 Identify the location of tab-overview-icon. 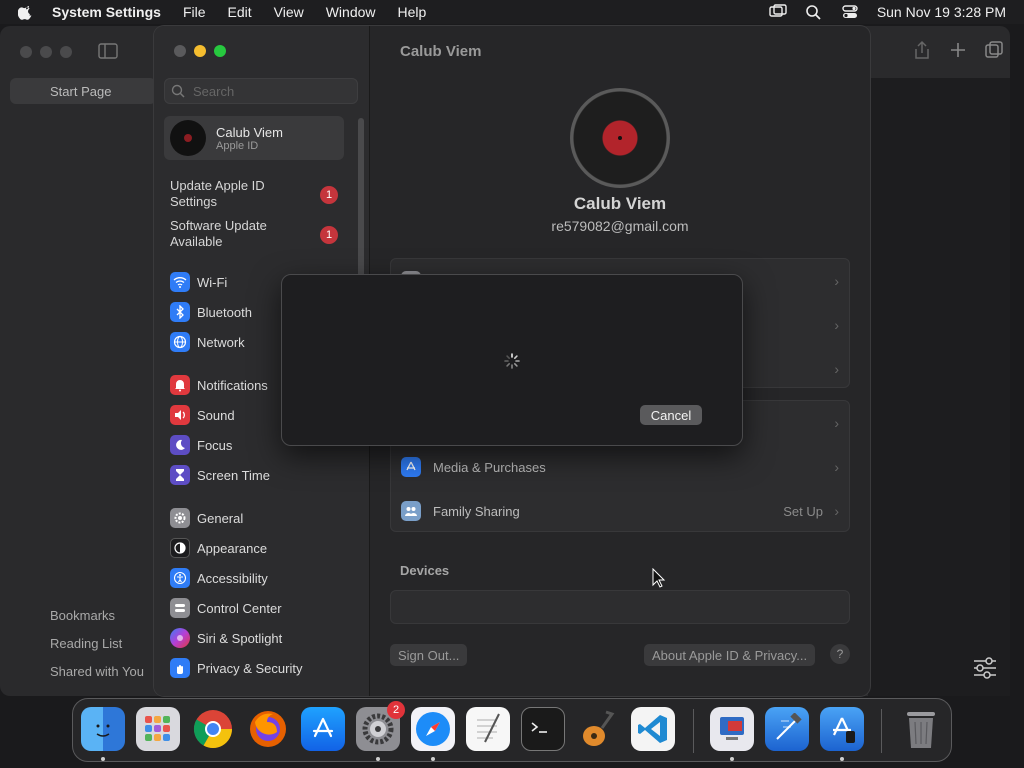
(994, 50).